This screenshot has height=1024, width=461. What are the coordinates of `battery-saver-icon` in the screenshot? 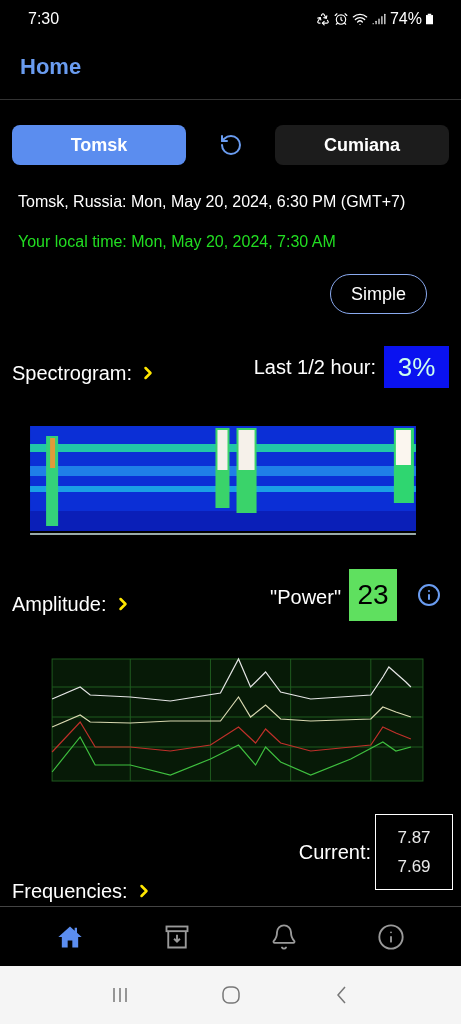 It's located at (322, 19).